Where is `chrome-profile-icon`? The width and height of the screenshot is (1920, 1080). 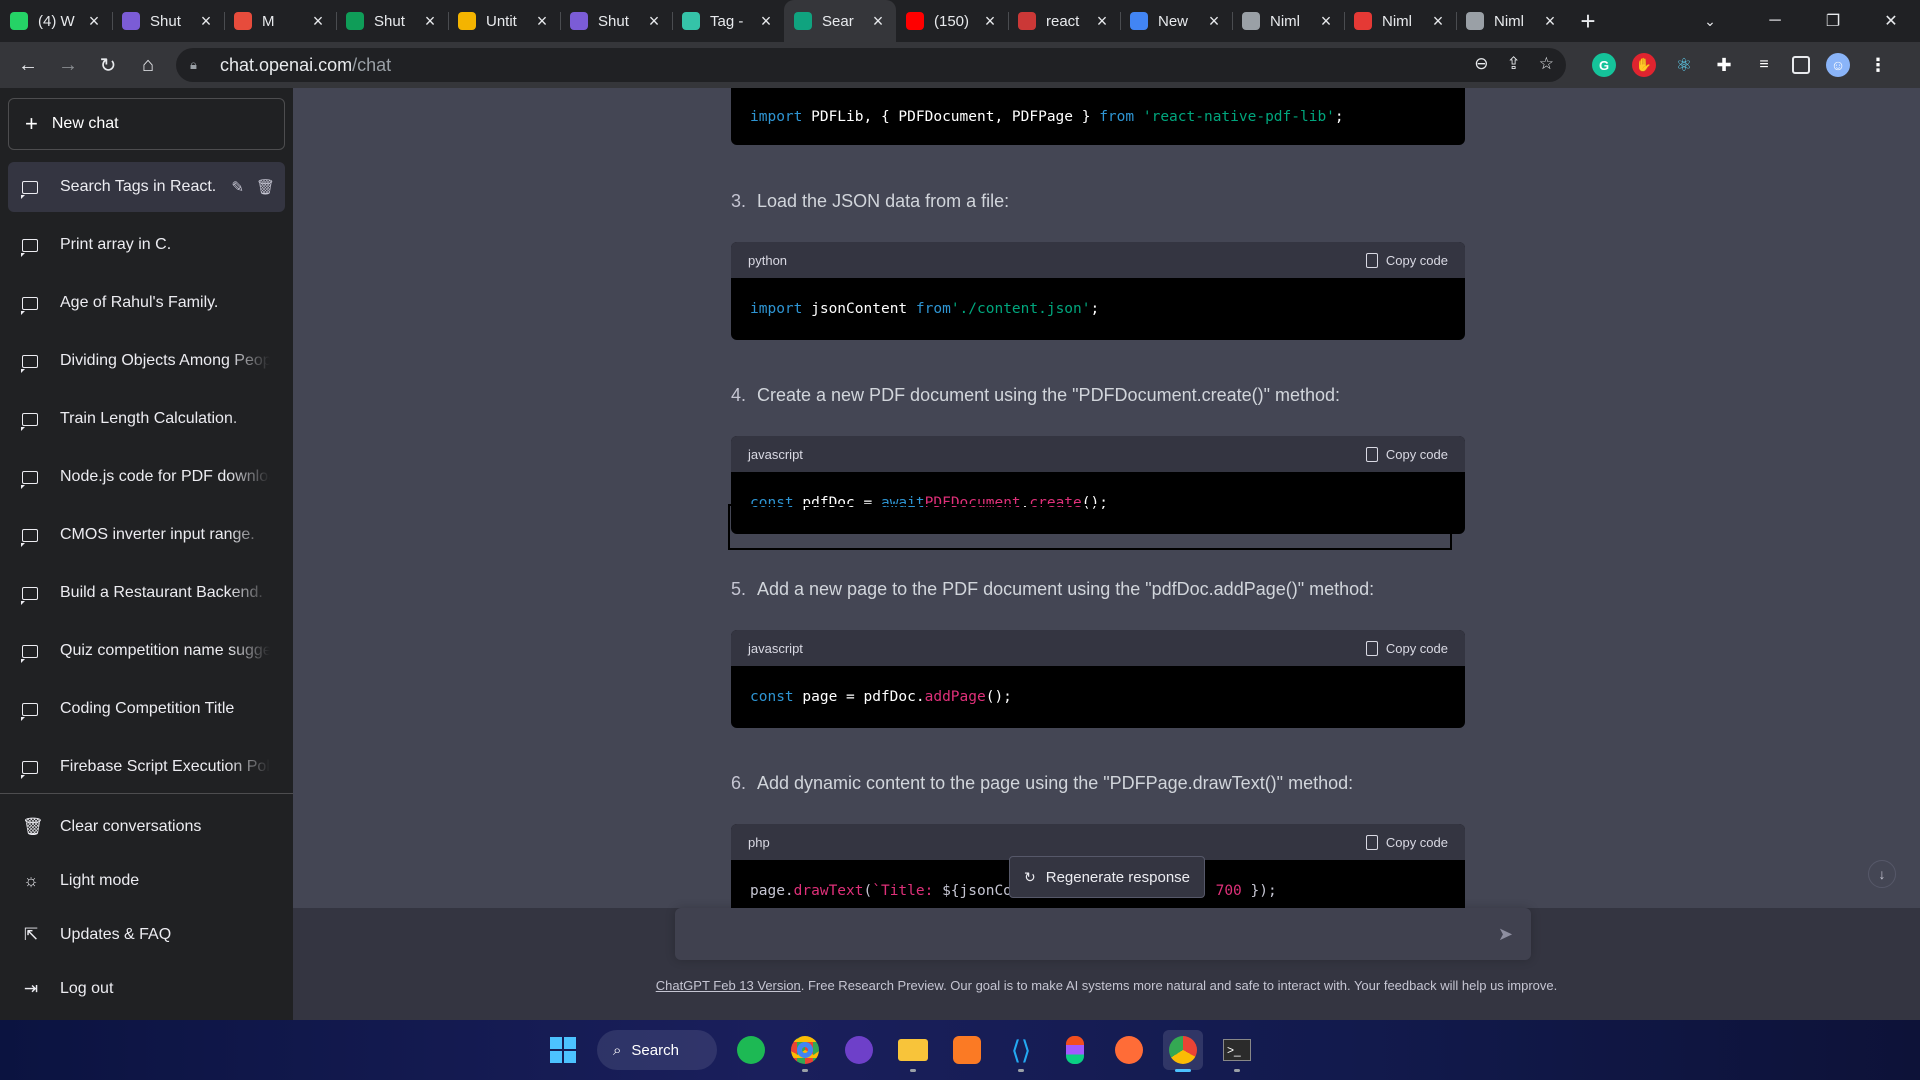
chrome-profile-icon is located at coordinates (1183, 1051).